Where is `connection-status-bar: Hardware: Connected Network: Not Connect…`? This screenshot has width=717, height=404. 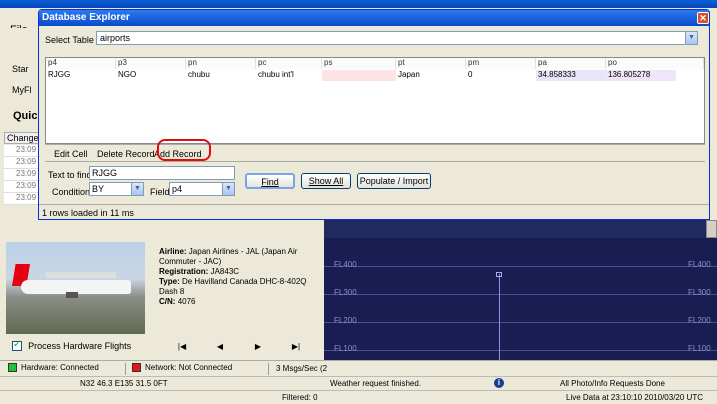
connection-status-bar: Hardware: Connected Network: Not Connect… is located at coordinates (358, 368).